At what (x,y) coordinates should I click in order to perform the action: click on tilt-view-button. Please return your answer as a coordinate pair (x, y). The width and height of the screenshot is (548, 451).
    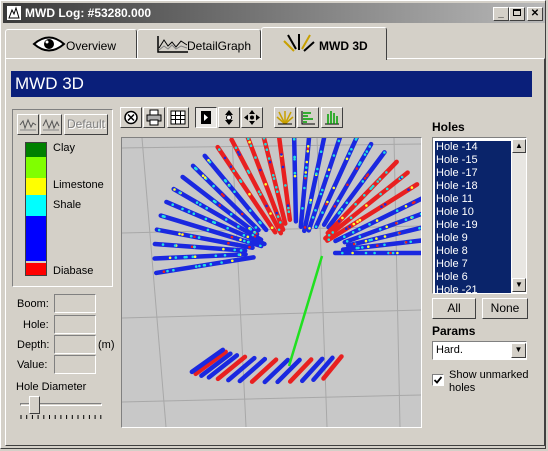
    Looking at the image, I should click on (229, 117).